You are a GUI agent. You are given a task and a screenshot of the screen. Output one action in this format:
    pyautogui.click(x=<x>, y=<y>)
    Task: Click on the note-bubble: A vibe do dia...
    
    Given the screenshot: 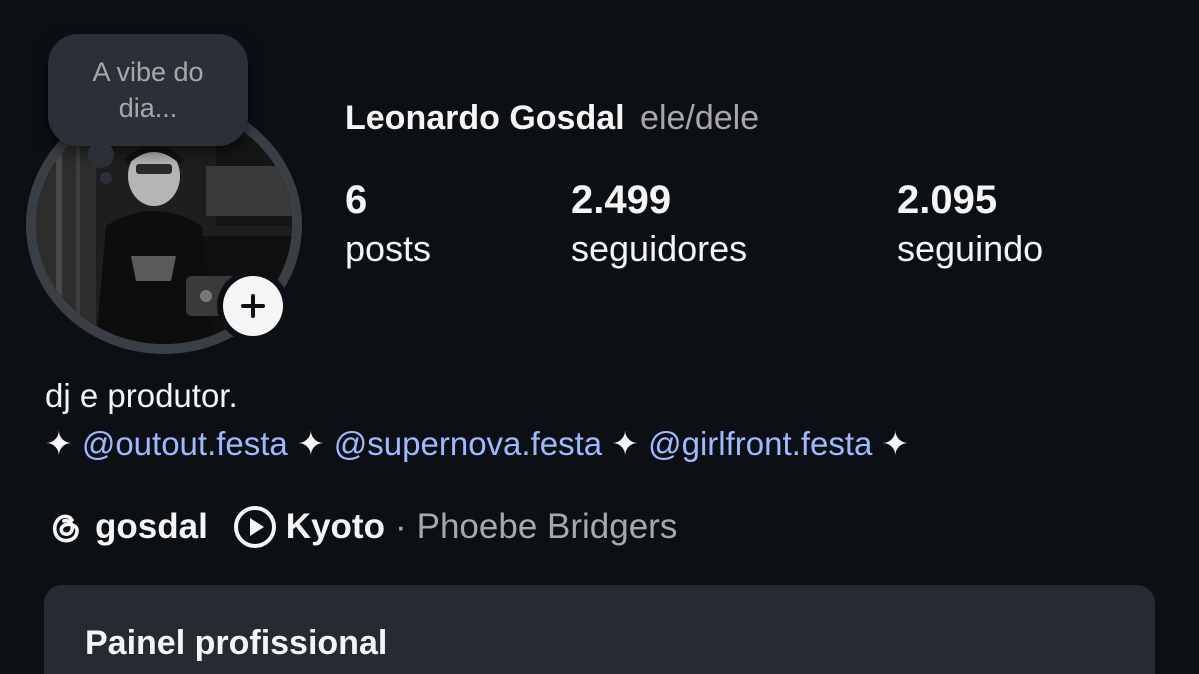 What is the action you would take?
    pyautogui.click(x=148, y=90)
    